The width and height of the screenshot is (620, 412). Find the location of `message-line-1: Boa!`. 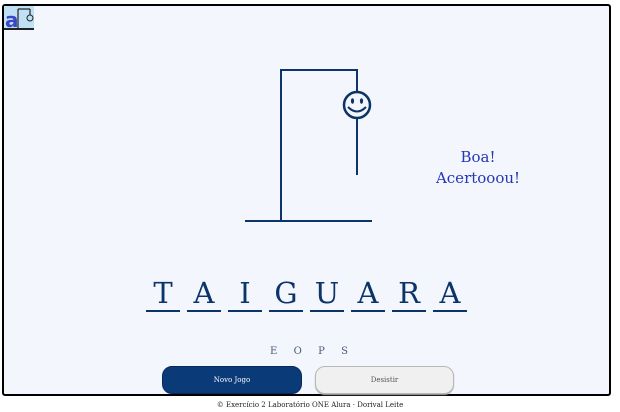

message-line-1: Boa! is located at coordinates (478, 157).